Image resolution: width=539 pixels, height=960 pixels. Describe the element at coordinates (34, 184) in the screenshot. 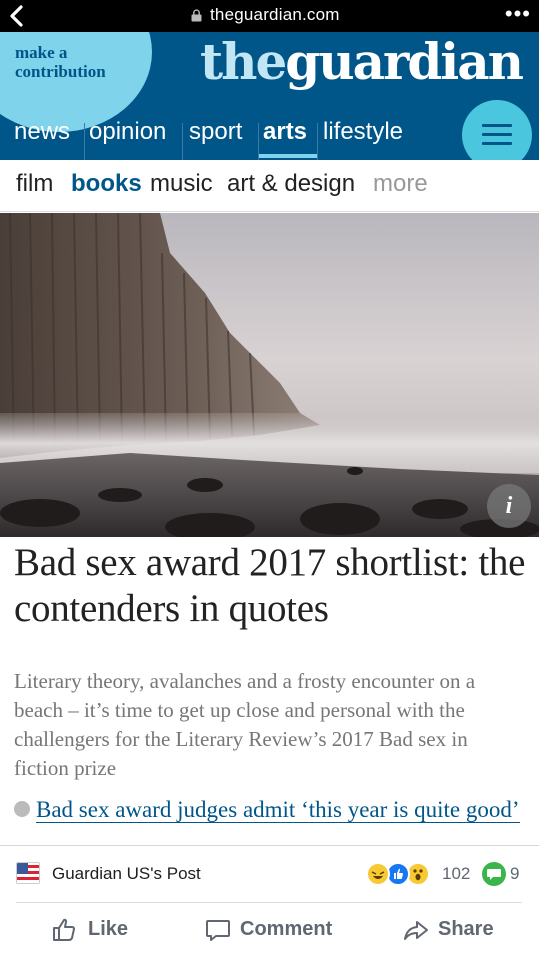

I see `subnav-film: film` at that location.